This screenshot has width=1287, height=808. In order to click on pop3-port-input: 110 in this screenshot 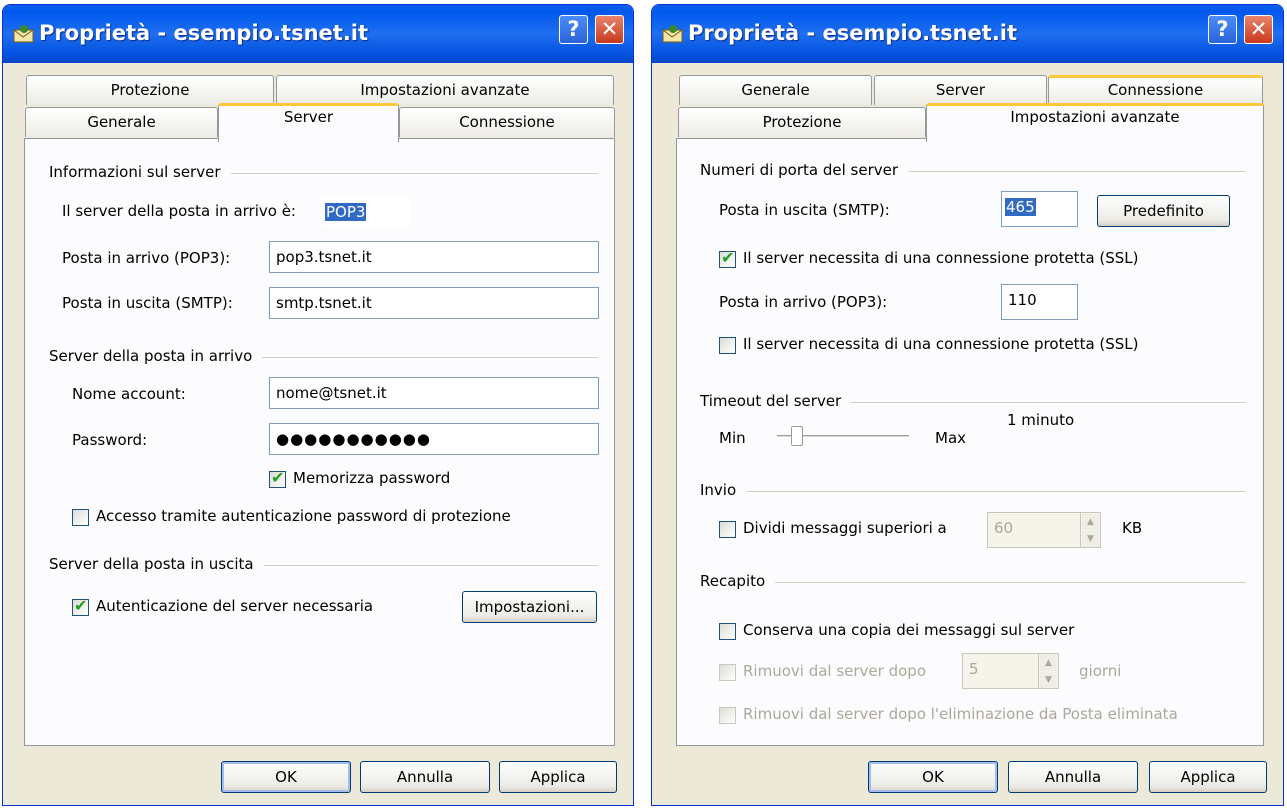, I will do `click(1039, 302)`.